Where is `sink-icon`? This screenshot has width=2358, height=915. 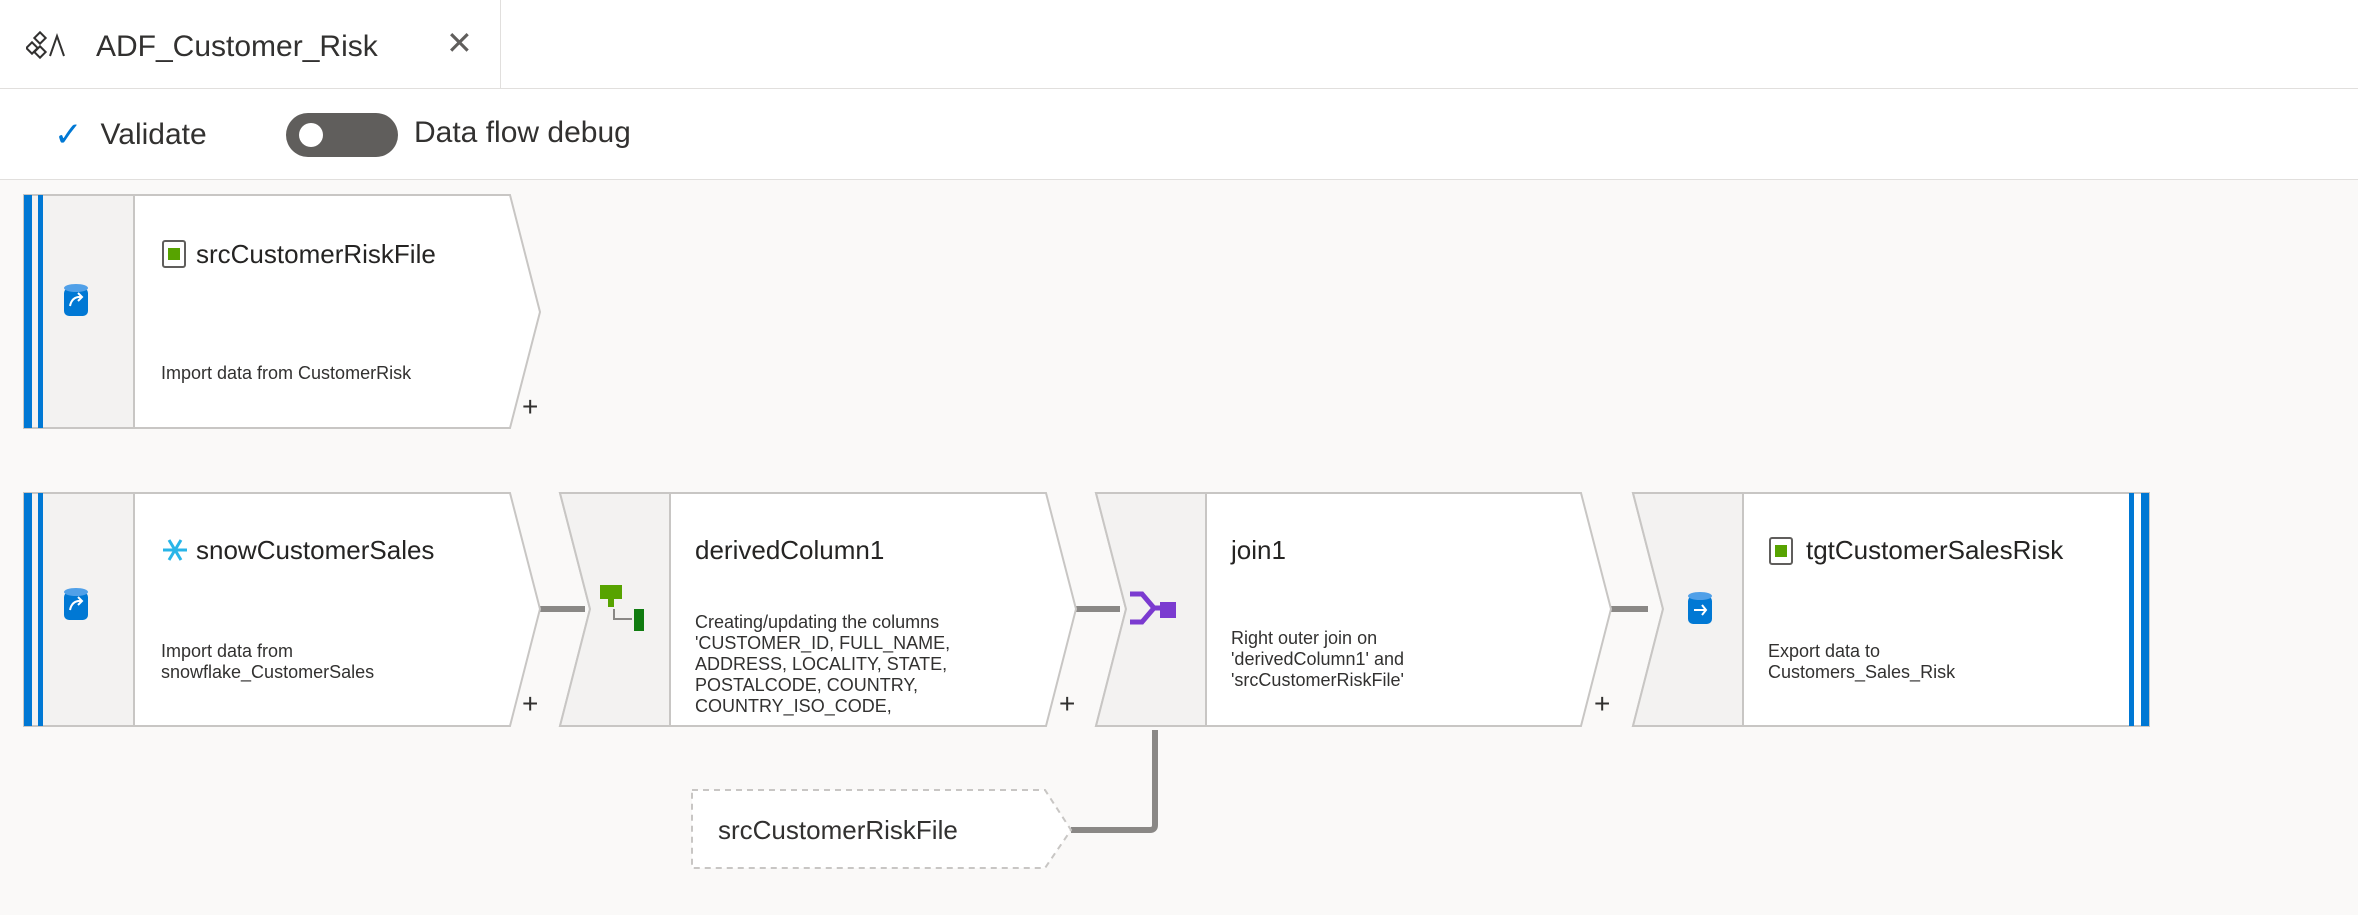 sink-icon is located at coordinates (1700, 608).